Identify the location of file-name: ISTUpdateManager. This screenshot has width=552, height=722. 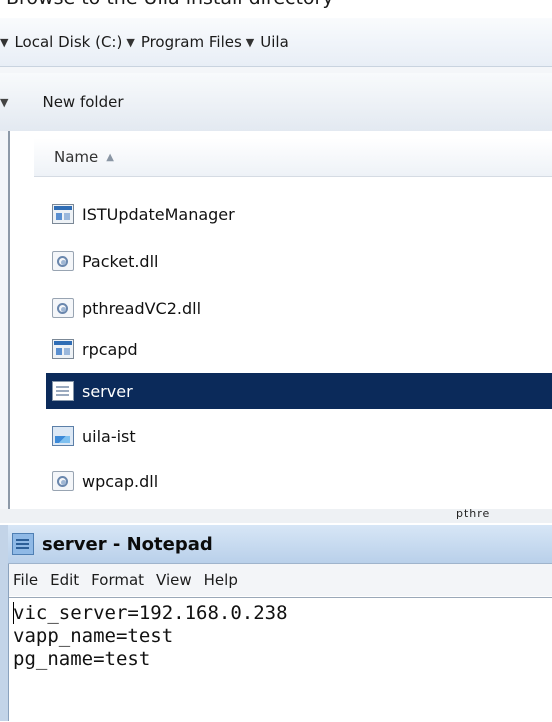
(158, 214).